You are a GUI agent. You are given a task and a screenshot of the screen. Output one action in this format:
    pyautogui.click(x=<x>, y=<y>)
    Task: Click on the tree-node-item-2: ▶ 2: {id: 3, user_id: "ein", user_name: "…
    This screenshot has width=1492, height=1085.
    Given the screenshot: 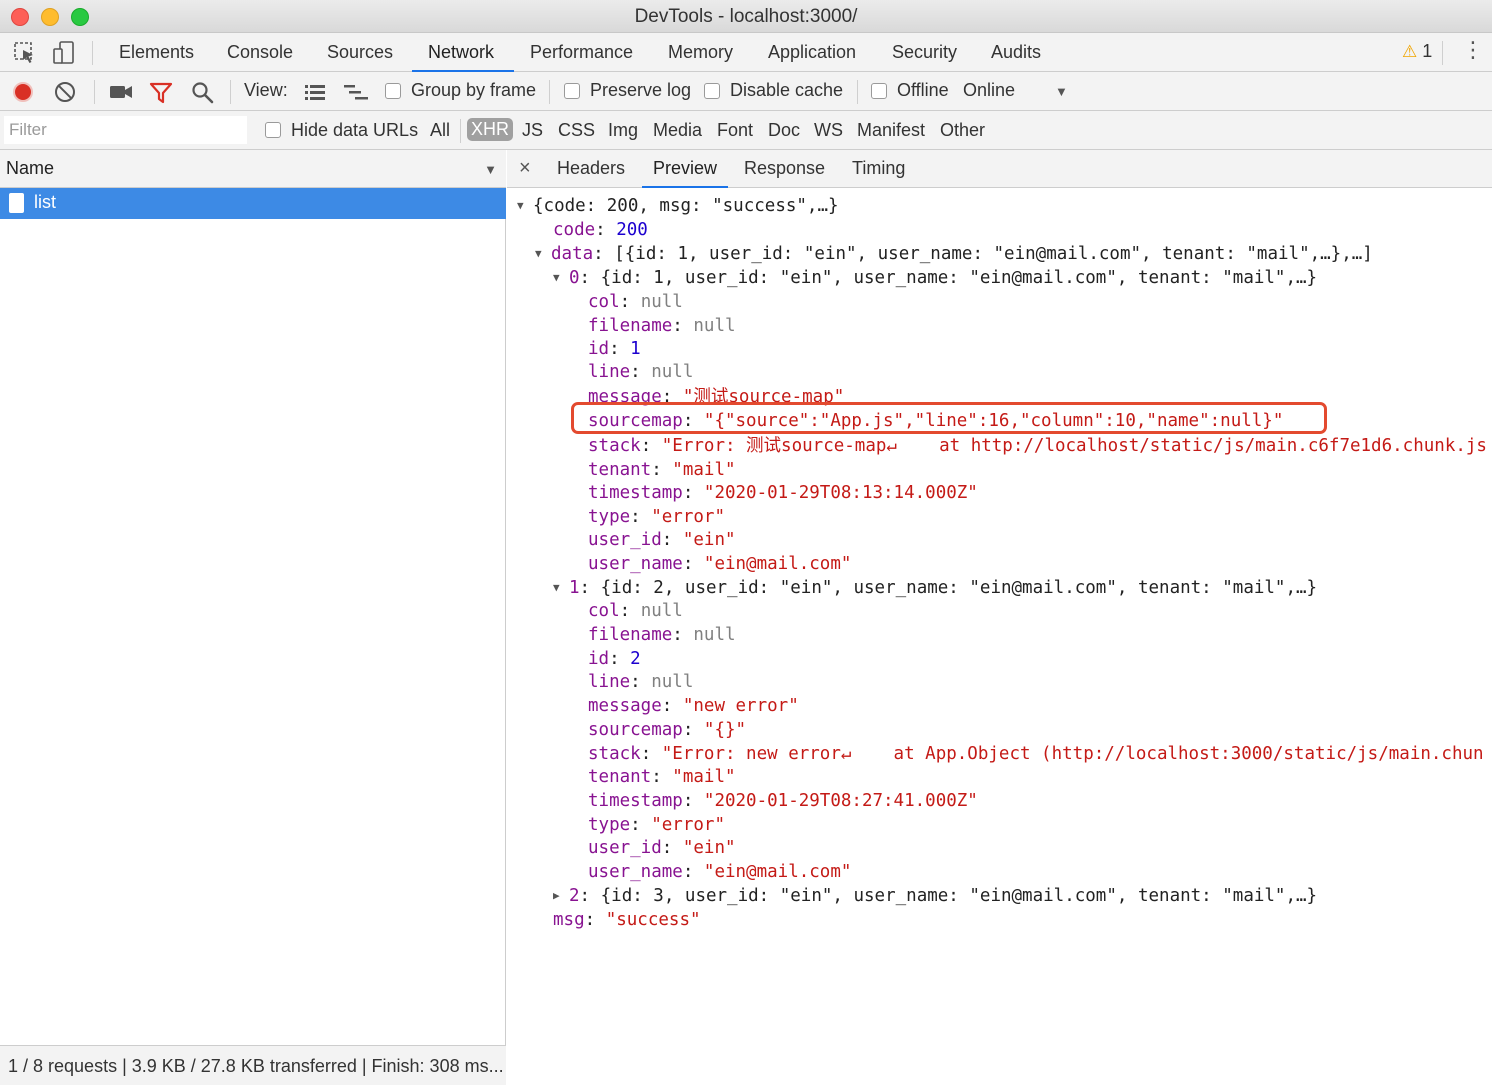 What is the action you would take?
    pyautogui.click(x=935, y=896)
    